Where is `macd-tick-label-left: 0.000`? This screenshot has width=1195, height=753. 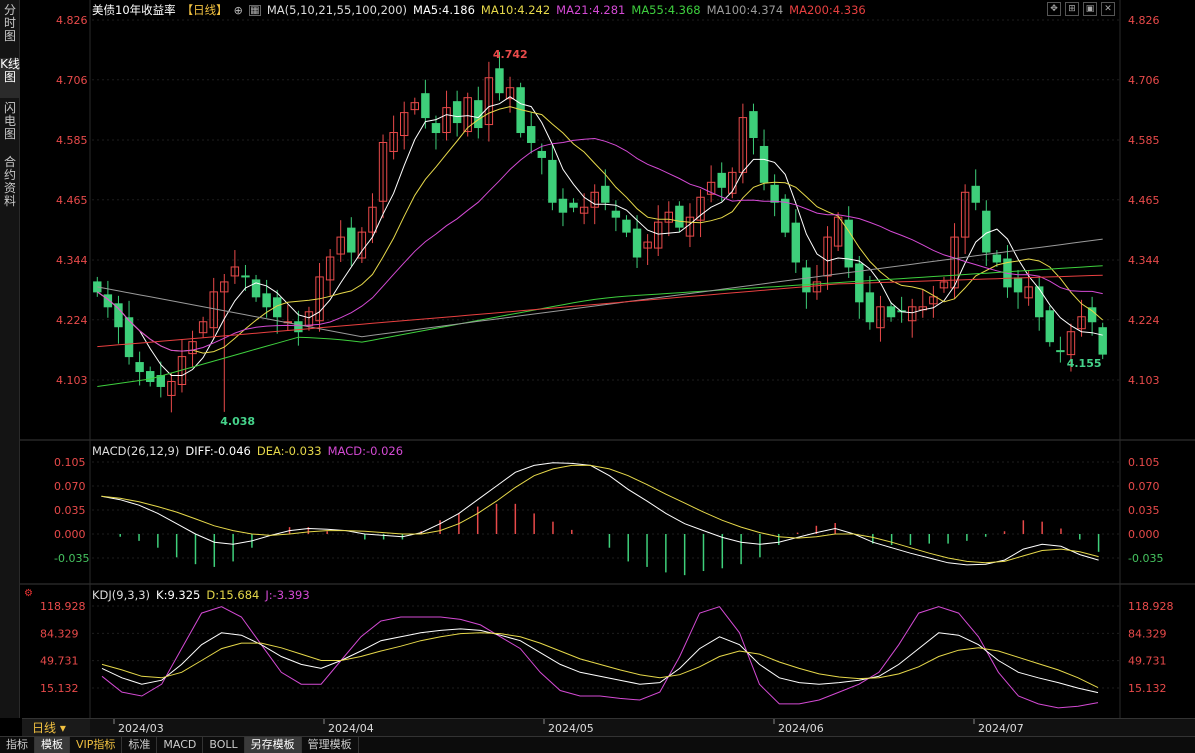 macd-tick-label-left: 0.000 is located at coordinates (70, 534).